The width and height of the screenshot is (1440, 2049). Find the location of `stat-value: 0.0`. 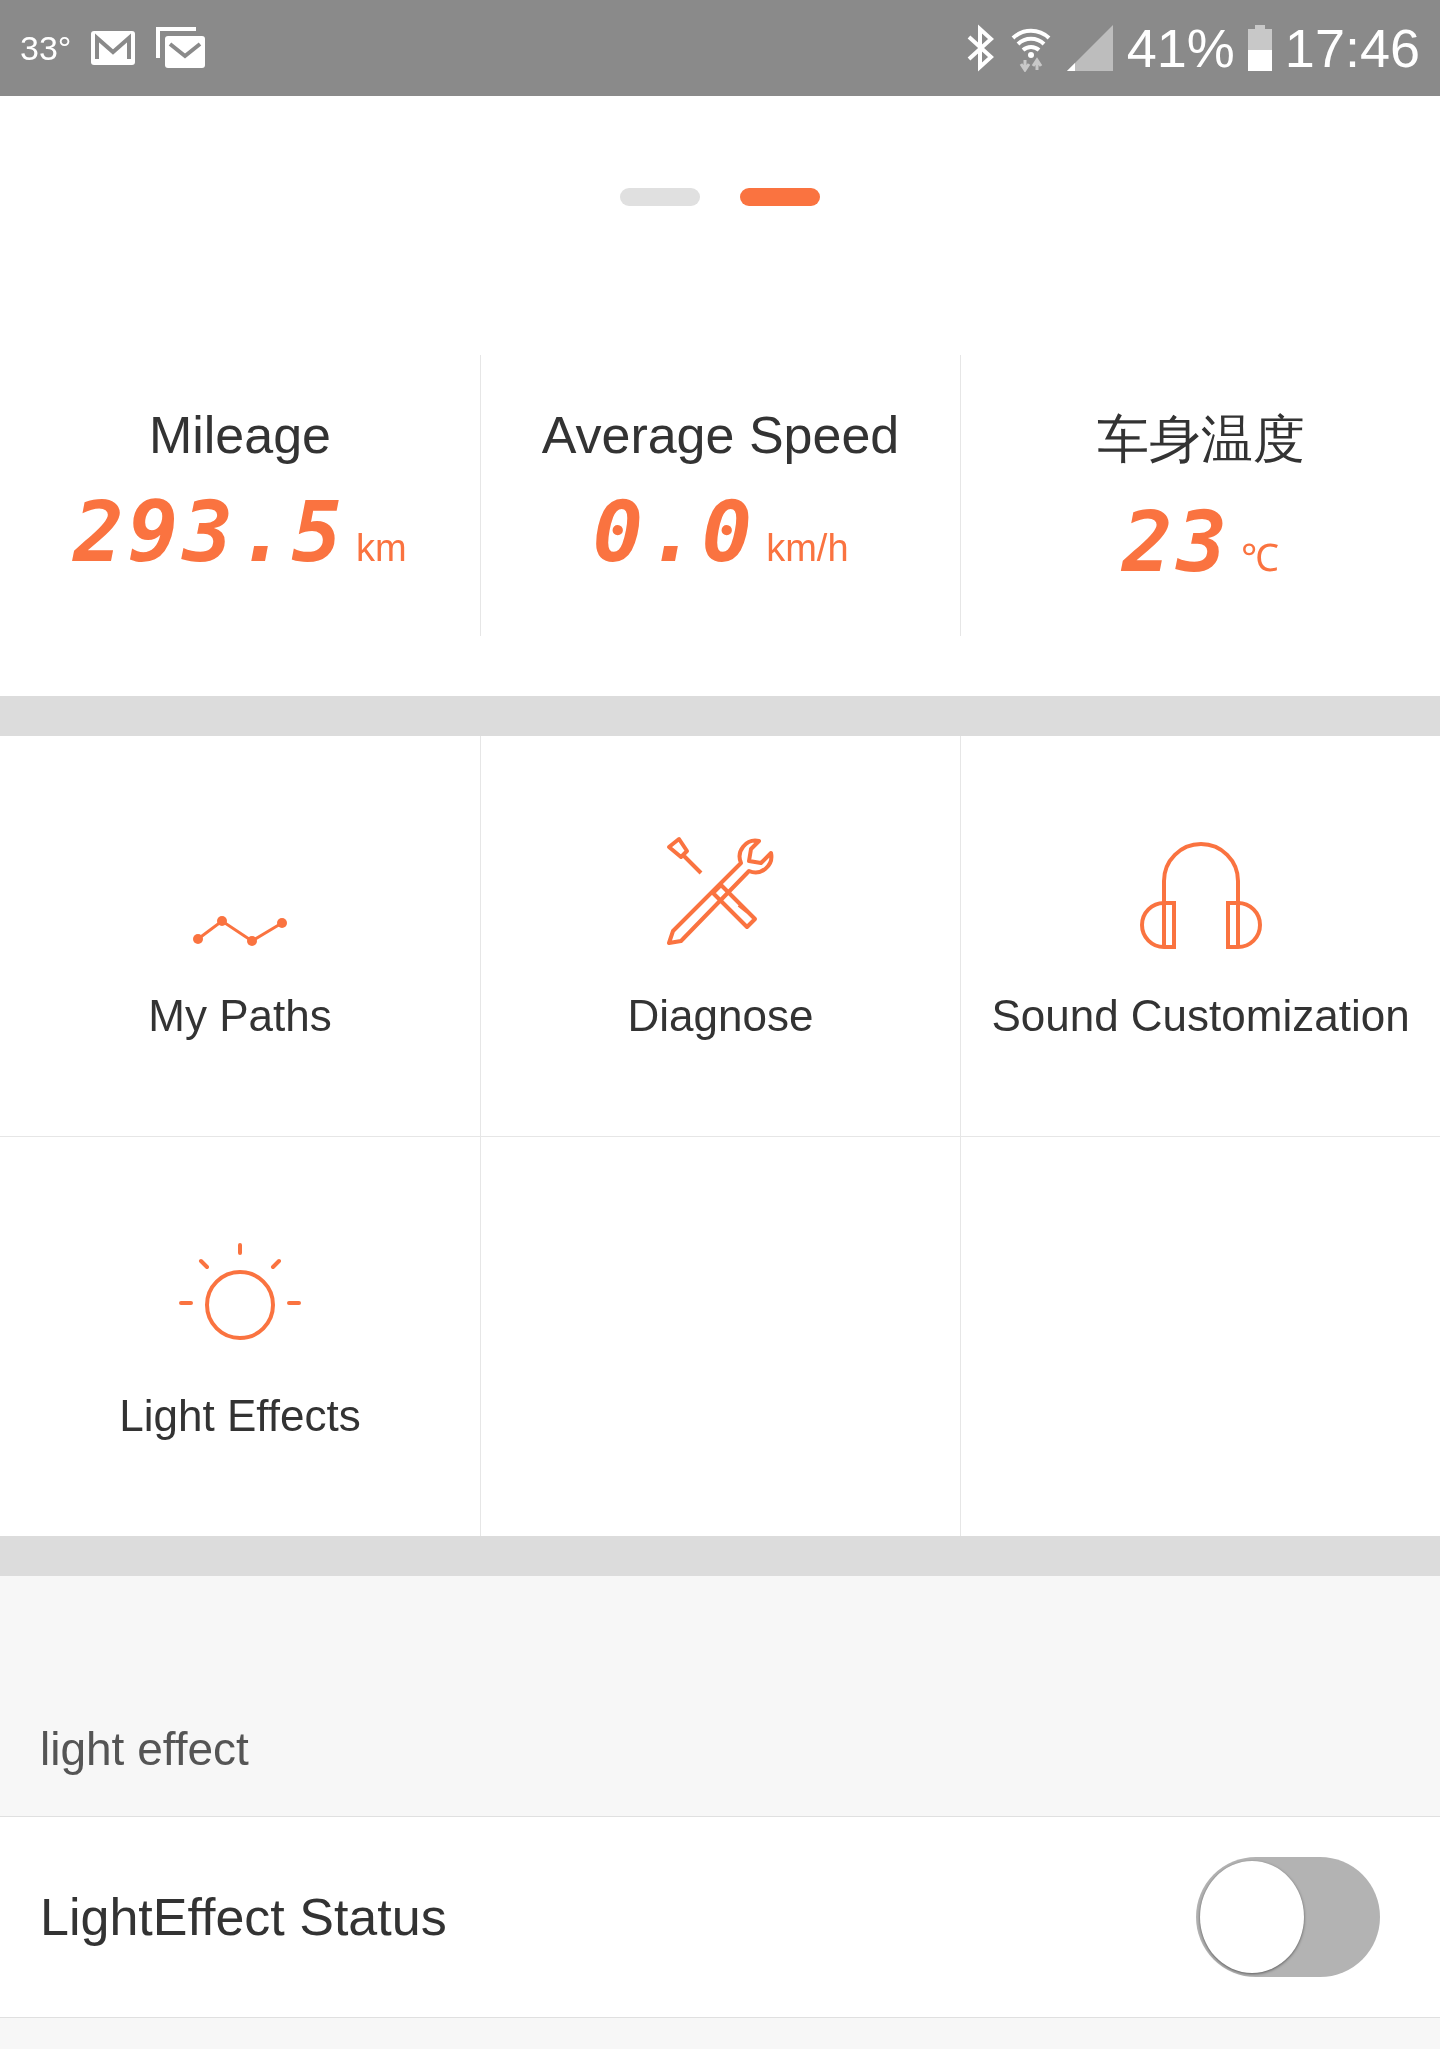

stat-value: 0.0 is located at coordinates (674, 532).